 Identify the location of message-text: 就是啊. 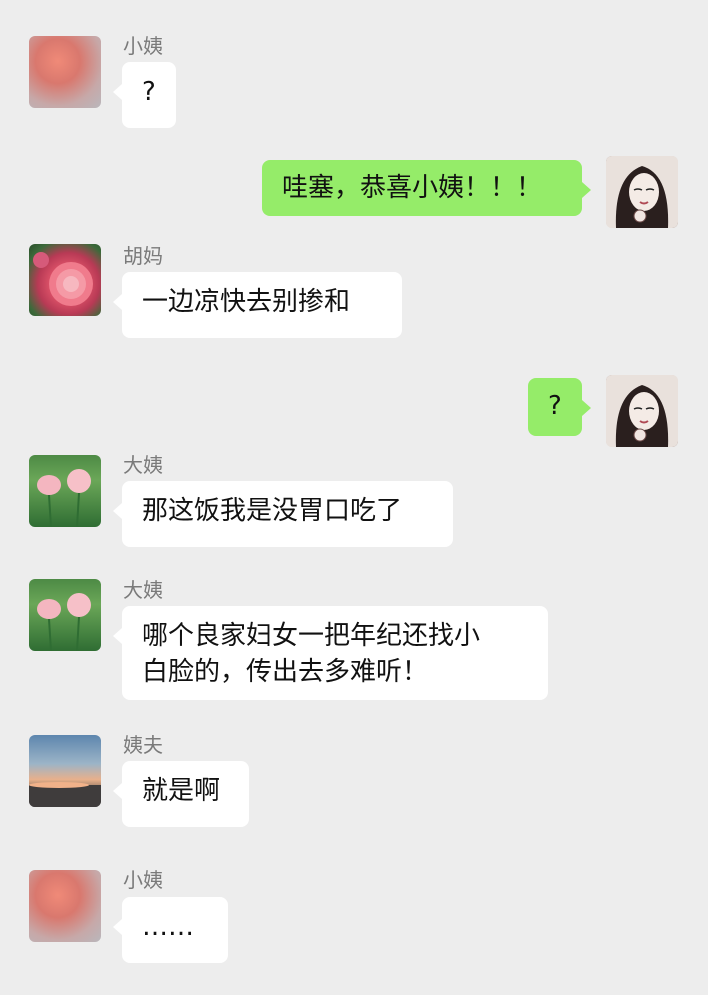
(181, 791).